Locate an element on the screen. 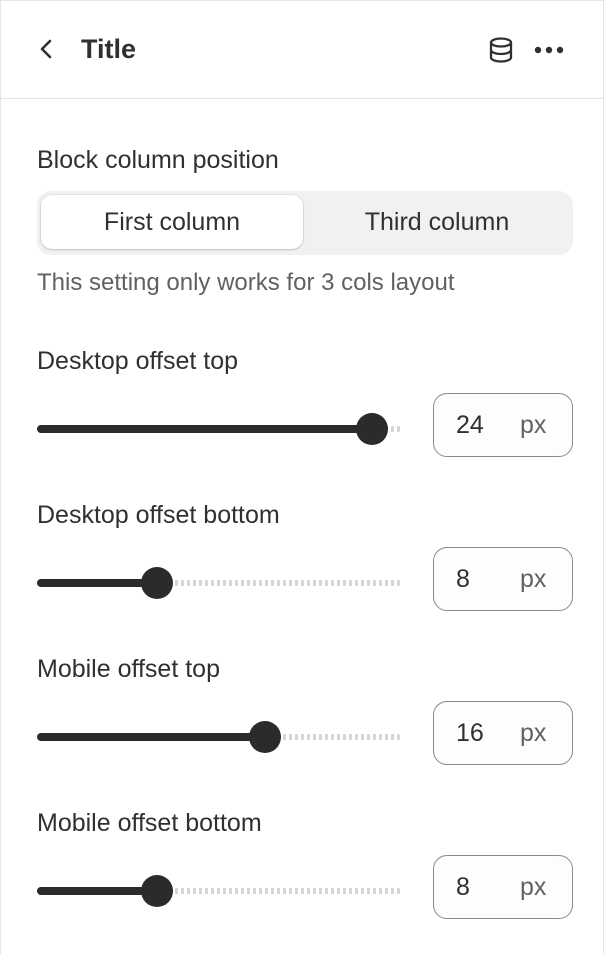  column-position-segmented-control: First column Third column is located at coordinates (305, 223).